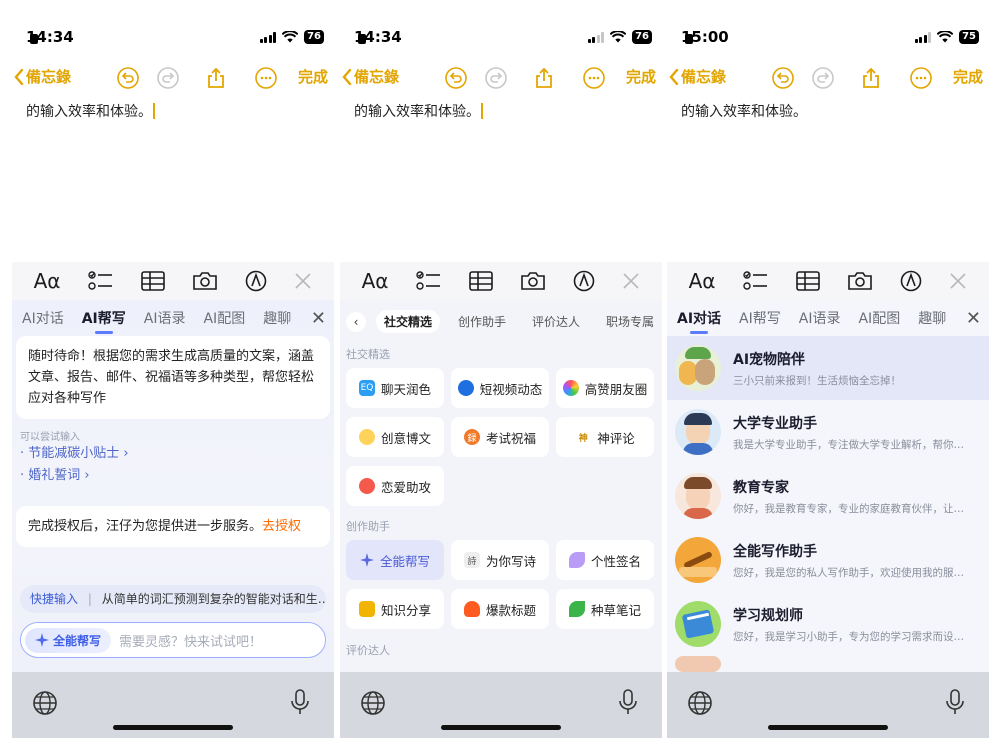 This screenshot has width=1000, height=750. I want to click on subtab-social: 社交精选, so click(407, 321).